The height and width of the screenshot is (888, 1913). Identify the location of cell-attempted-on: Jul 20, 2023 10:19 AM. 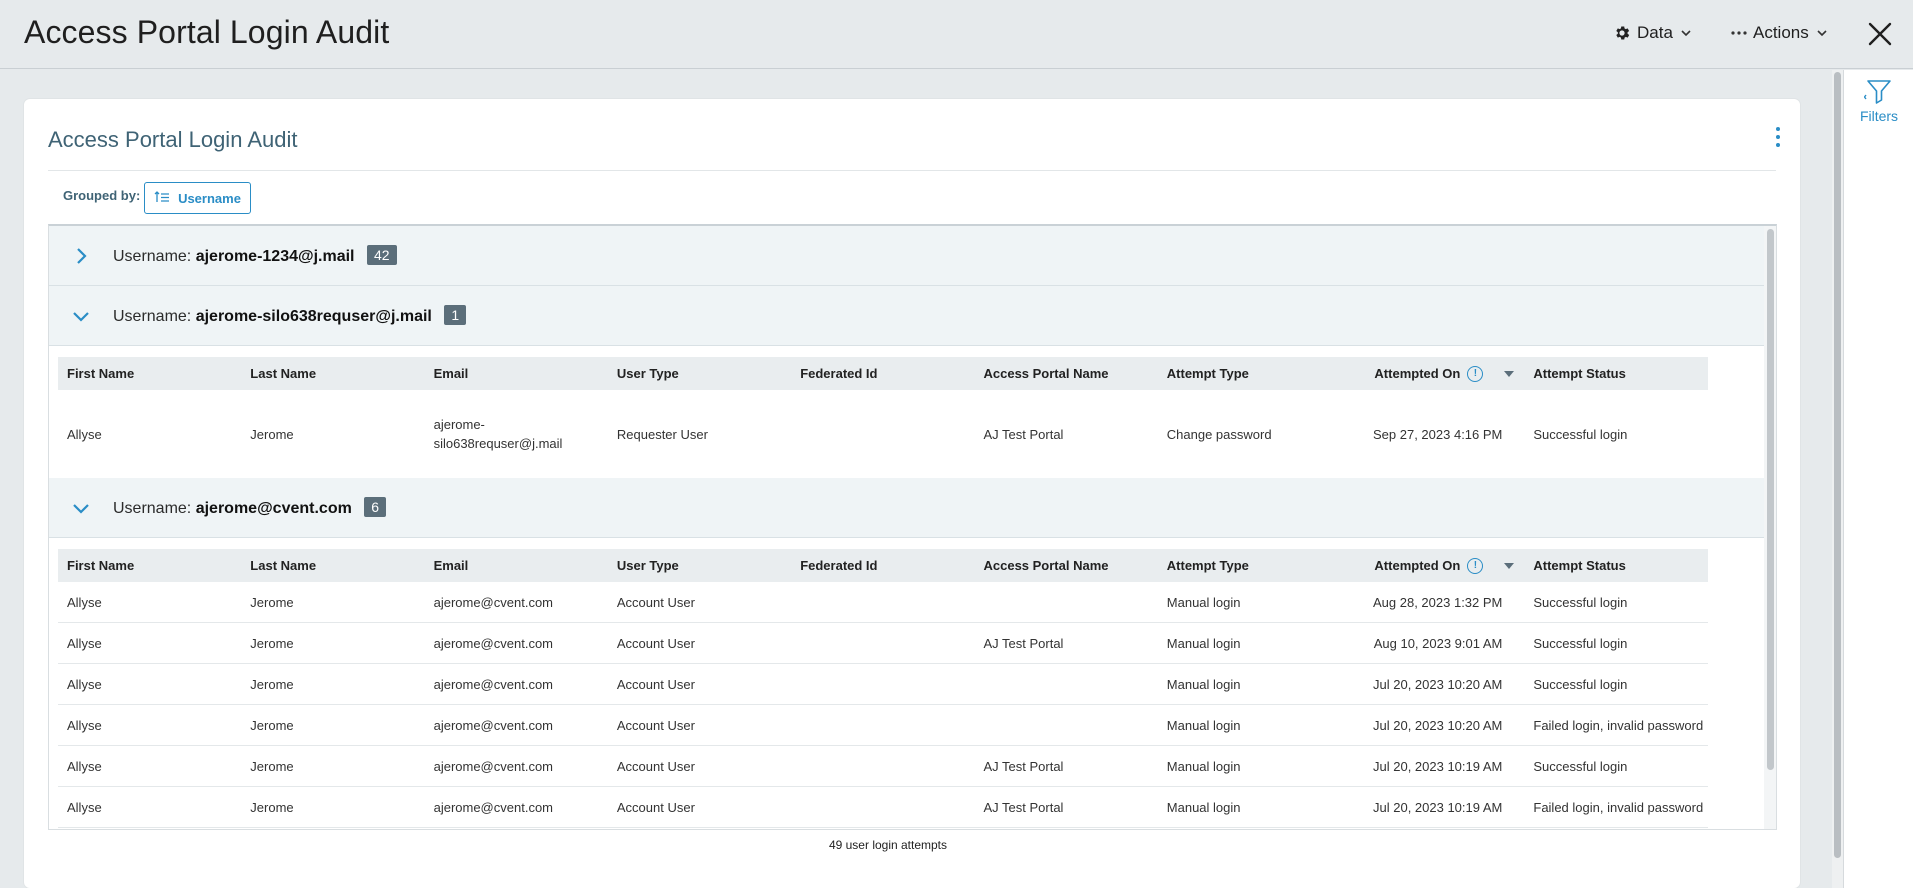
(1438, 766).